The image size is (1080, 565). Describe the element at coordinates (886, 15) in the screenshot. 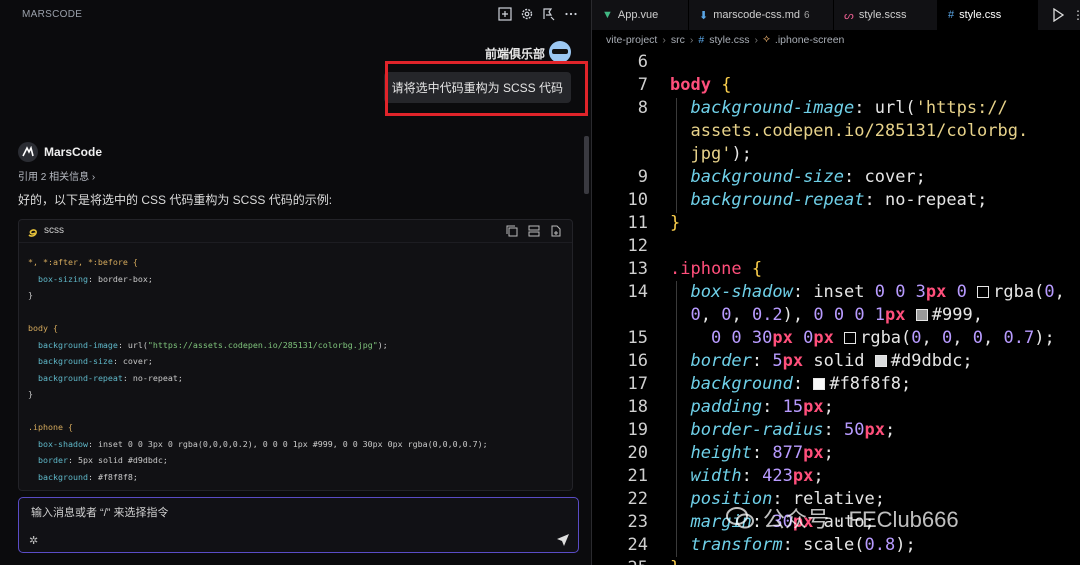

I see `tab-style-scss: ᔕ style.scss` at that location.